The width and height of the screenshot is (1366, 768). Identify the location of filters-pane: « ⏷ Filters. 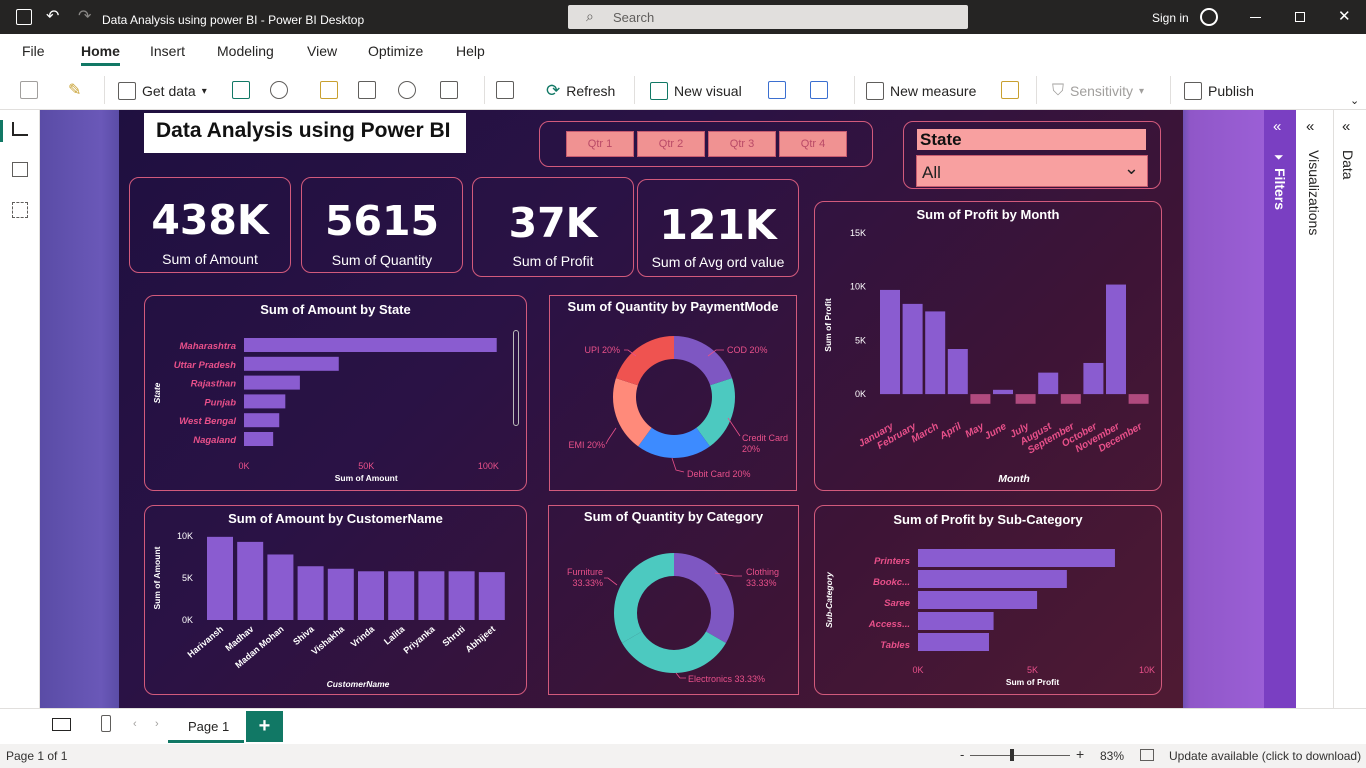
(1280, 409).